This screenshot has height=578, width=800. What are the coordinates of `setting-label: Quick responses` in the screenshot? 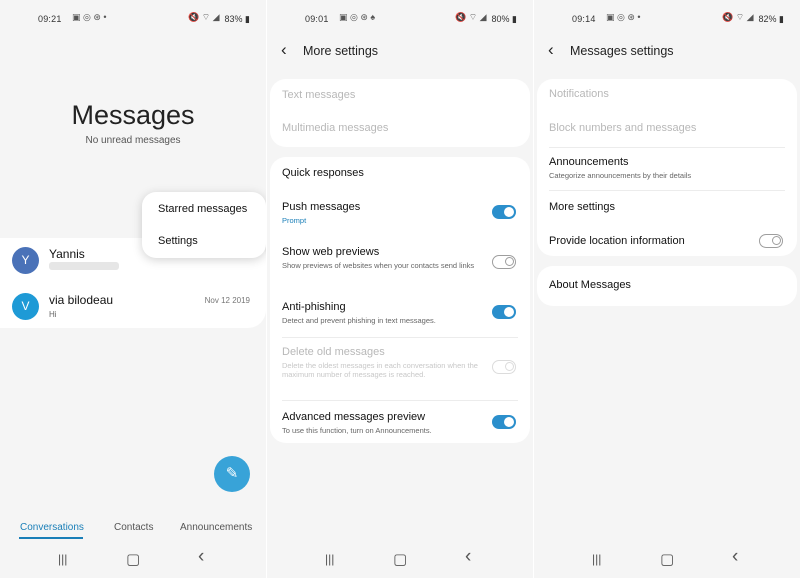 It's located at (323, 173).